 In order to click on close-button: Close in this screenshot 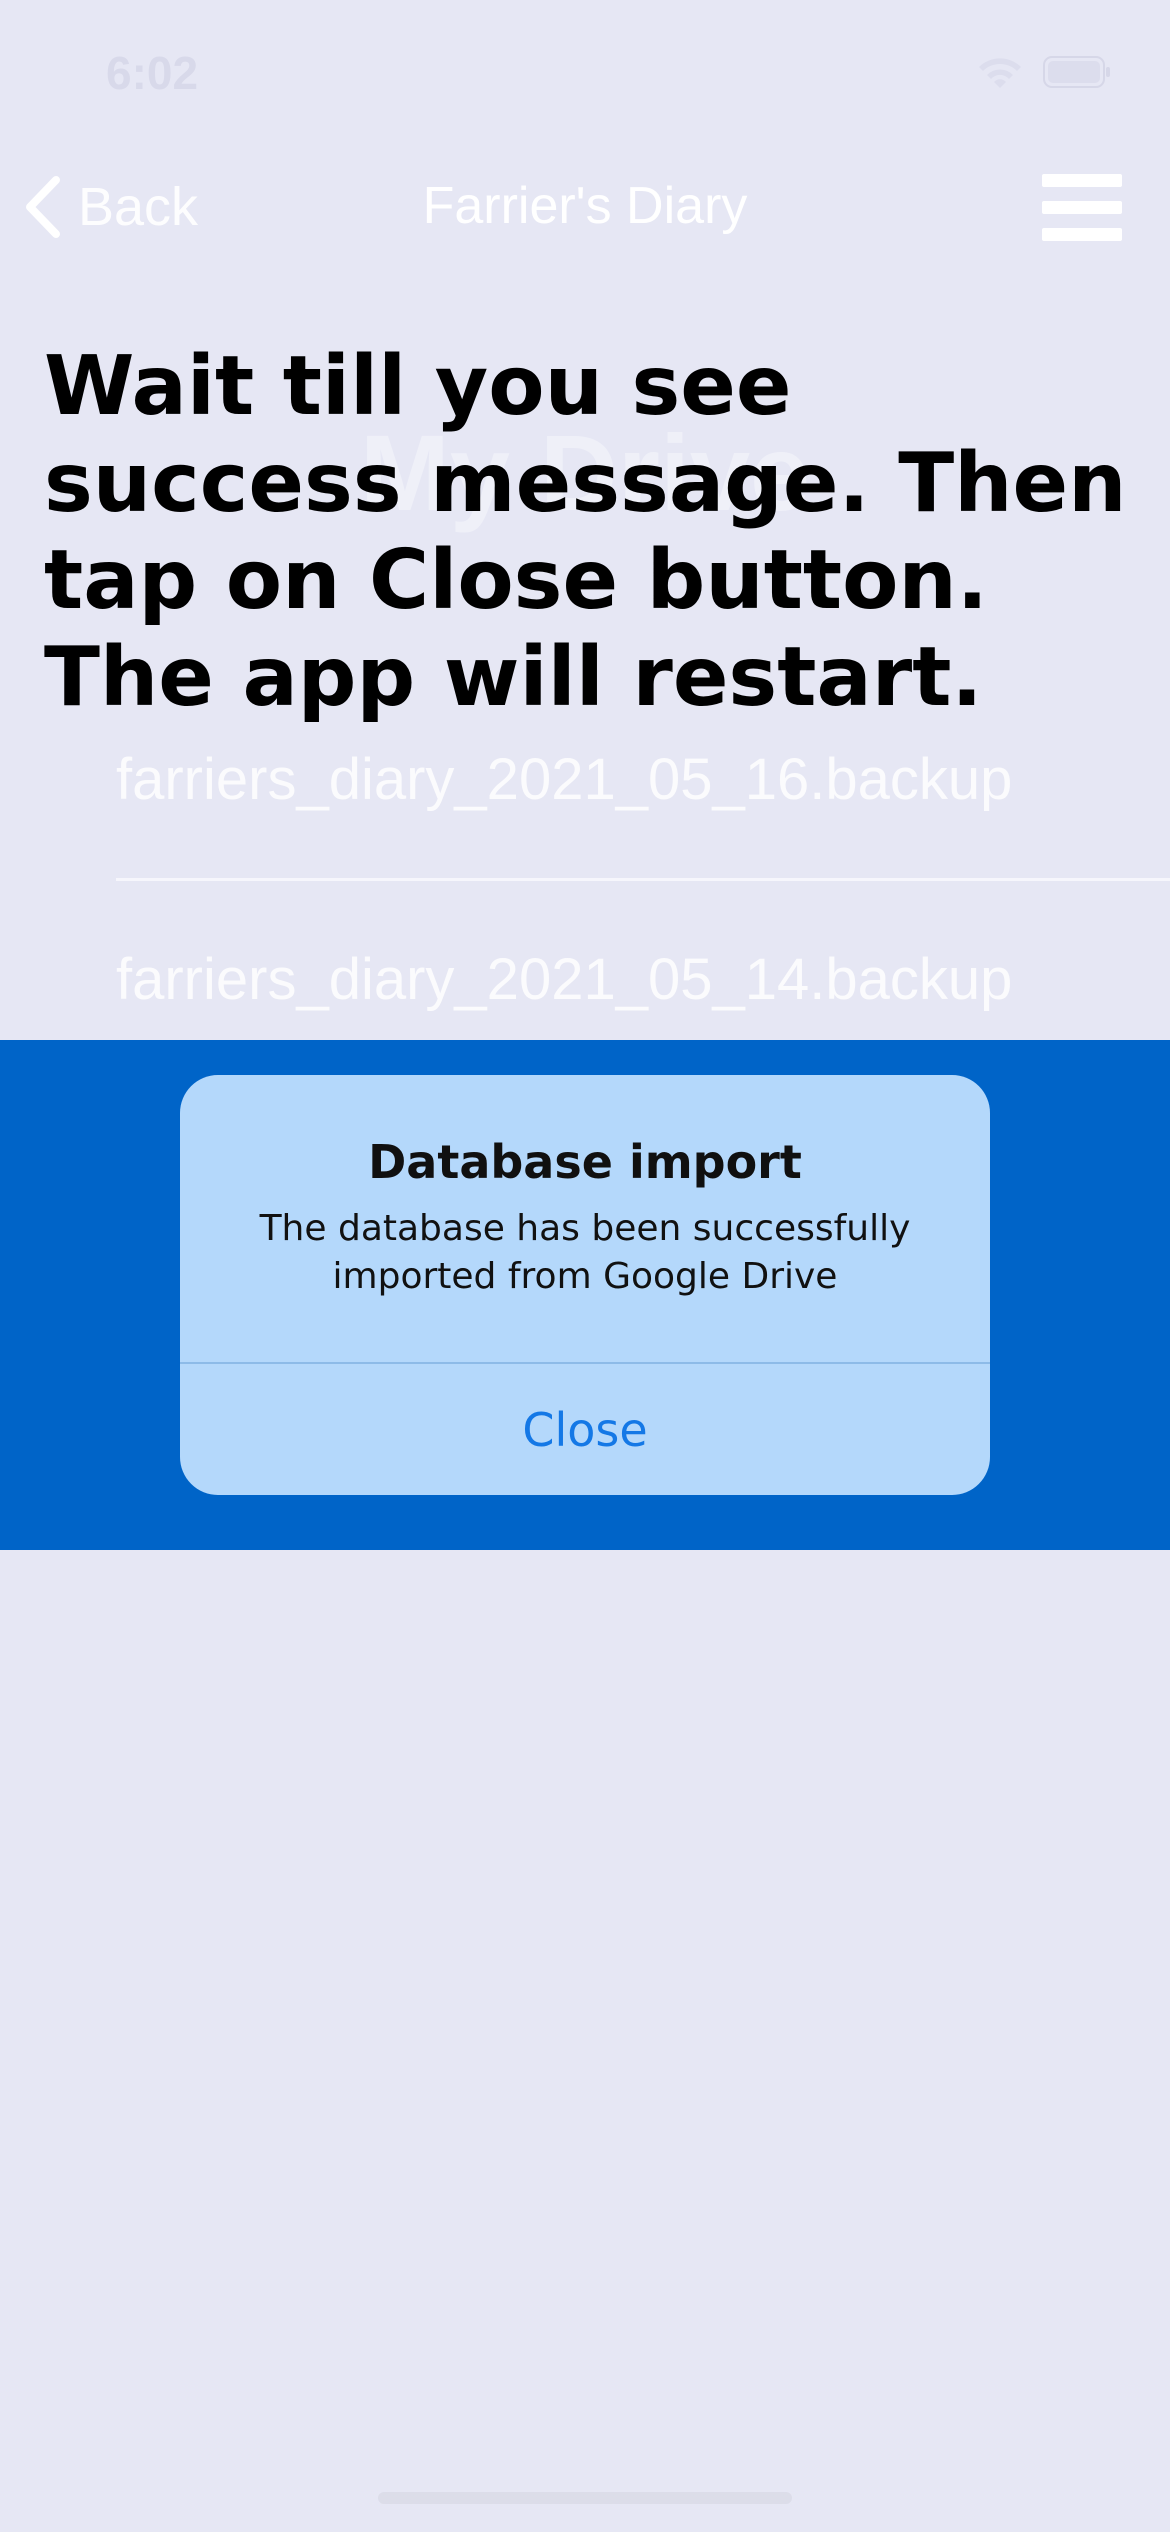, I will do `click(585, 1429)`.